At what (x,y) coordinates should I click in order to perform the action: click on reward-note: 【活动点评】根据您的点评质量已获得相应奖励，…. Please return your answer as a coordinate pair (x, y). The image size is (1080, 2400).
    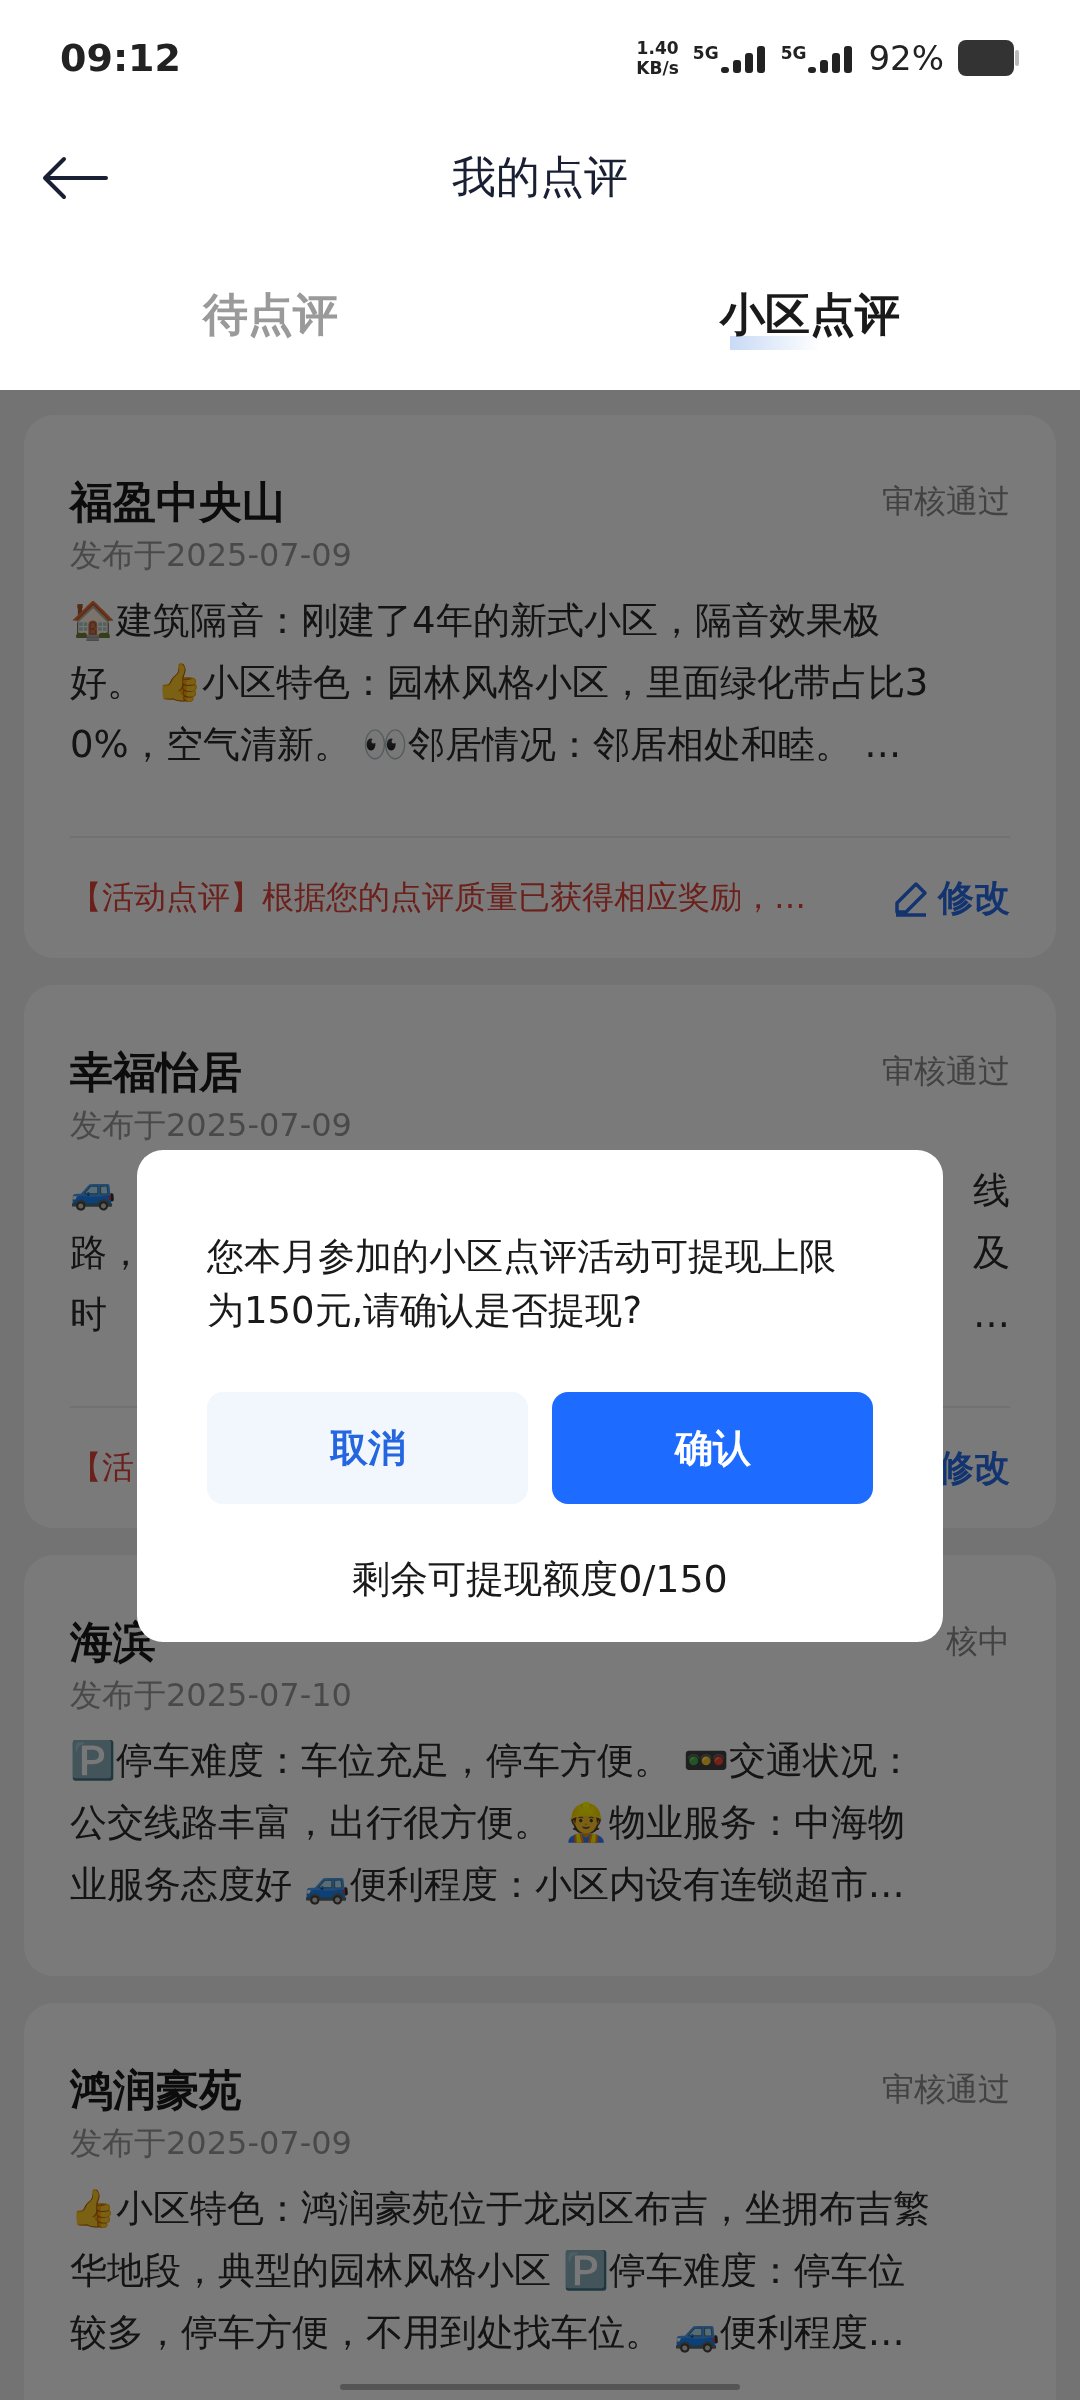
    Looking at the image, I should click on (438, 897).